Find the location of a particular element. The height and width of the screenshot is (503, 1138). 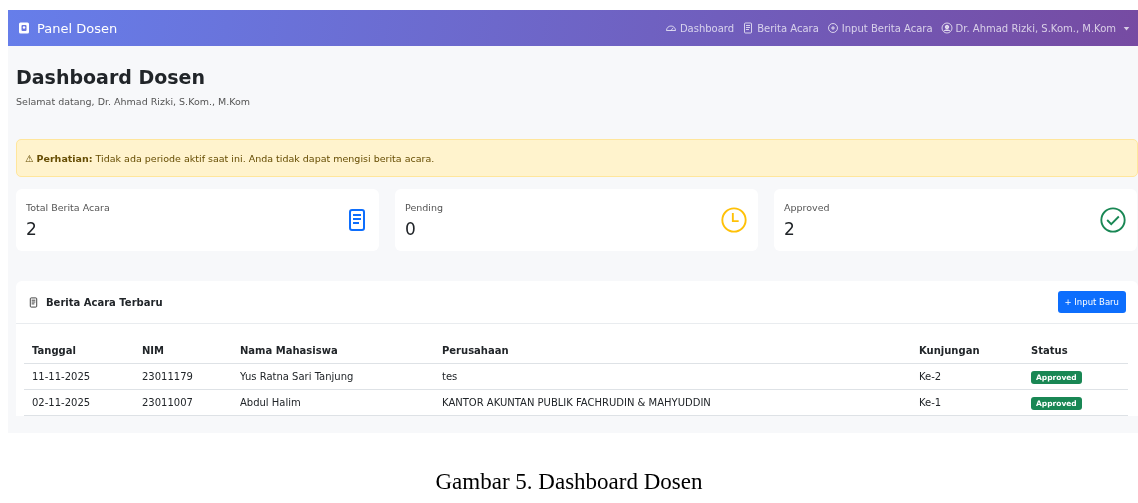

column-header: Nama Mahasiswa is located at coordinates (333, 351).